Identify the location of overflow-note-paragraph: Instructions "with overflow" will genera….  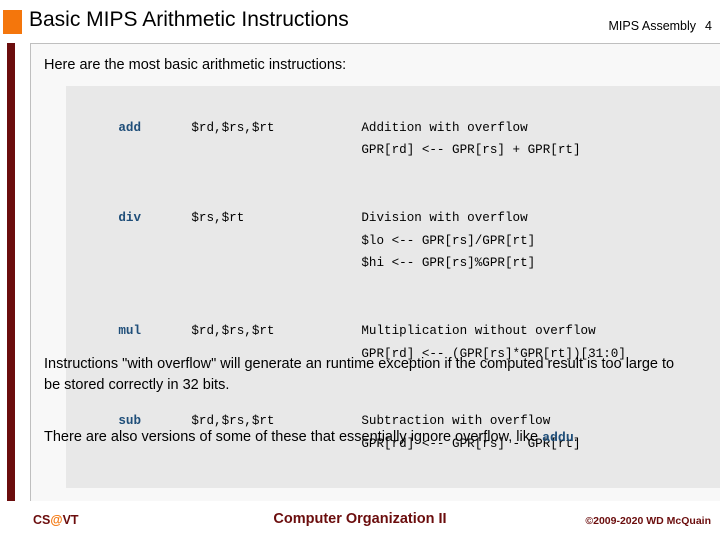
(359, 374).